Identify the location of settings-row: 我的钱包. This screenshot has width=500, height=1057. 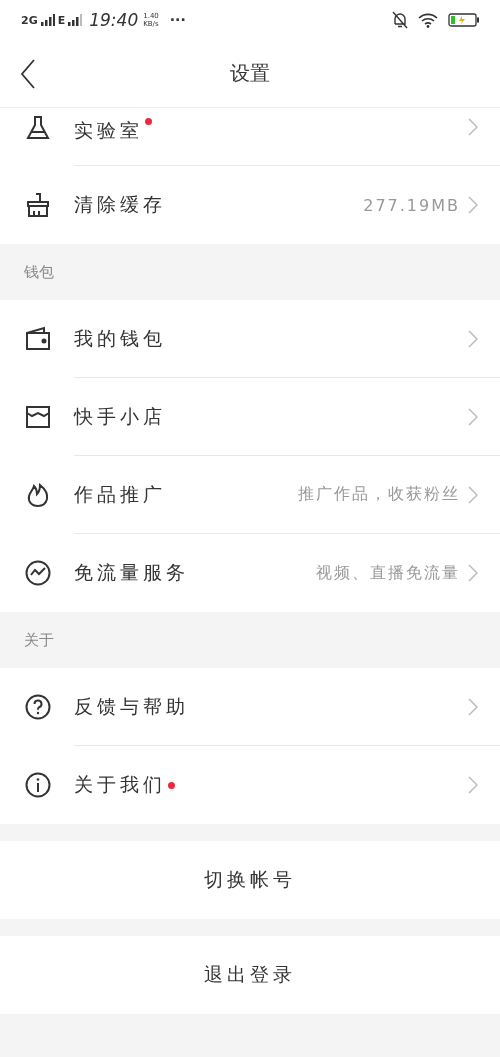
(250, 339).